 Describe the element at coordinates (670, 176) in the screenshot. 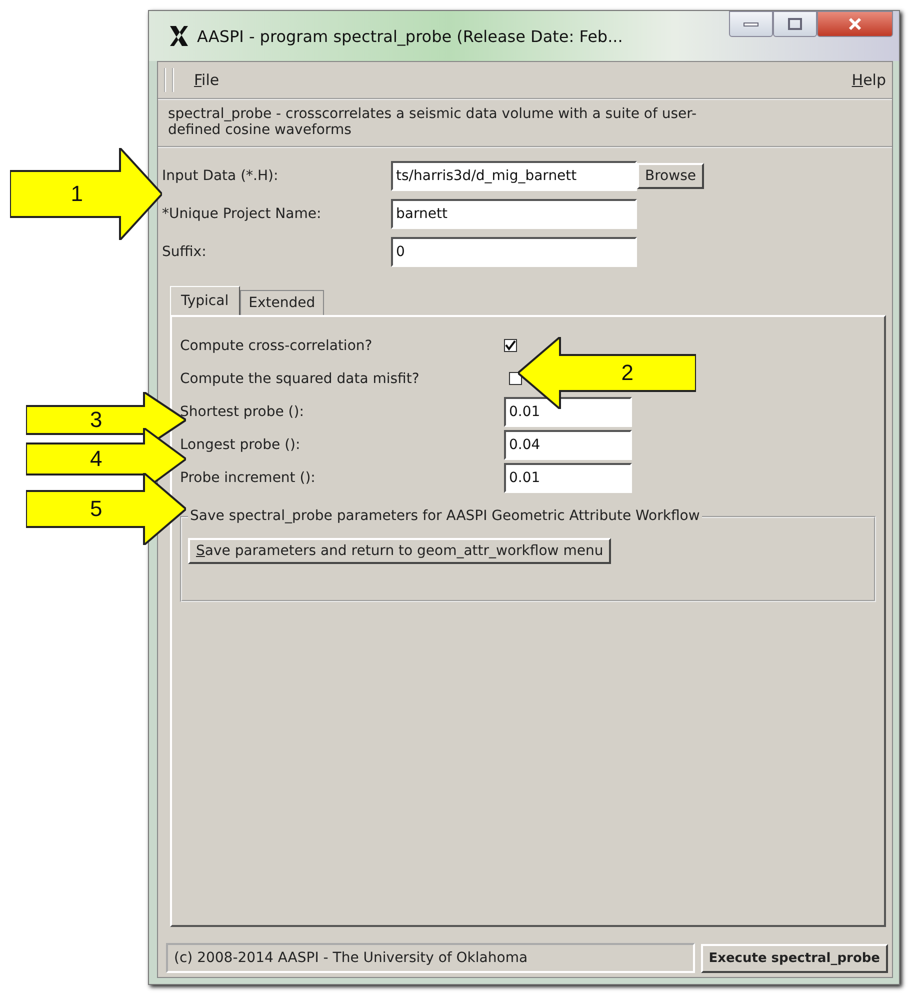

I see `browse-button: Browse` at that location.